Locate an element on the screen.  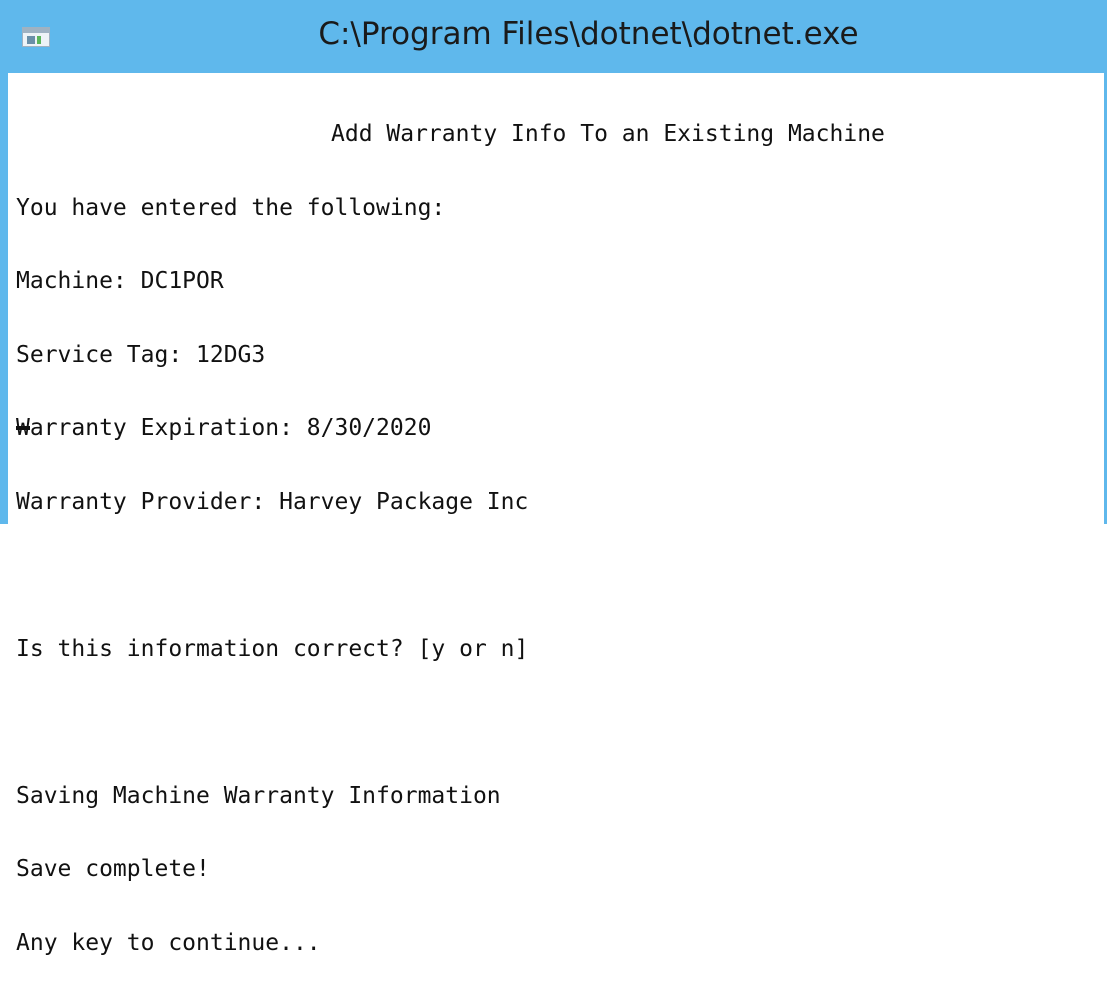
machine-line: Machine: DC1POR is located at coordinates (120, 281).